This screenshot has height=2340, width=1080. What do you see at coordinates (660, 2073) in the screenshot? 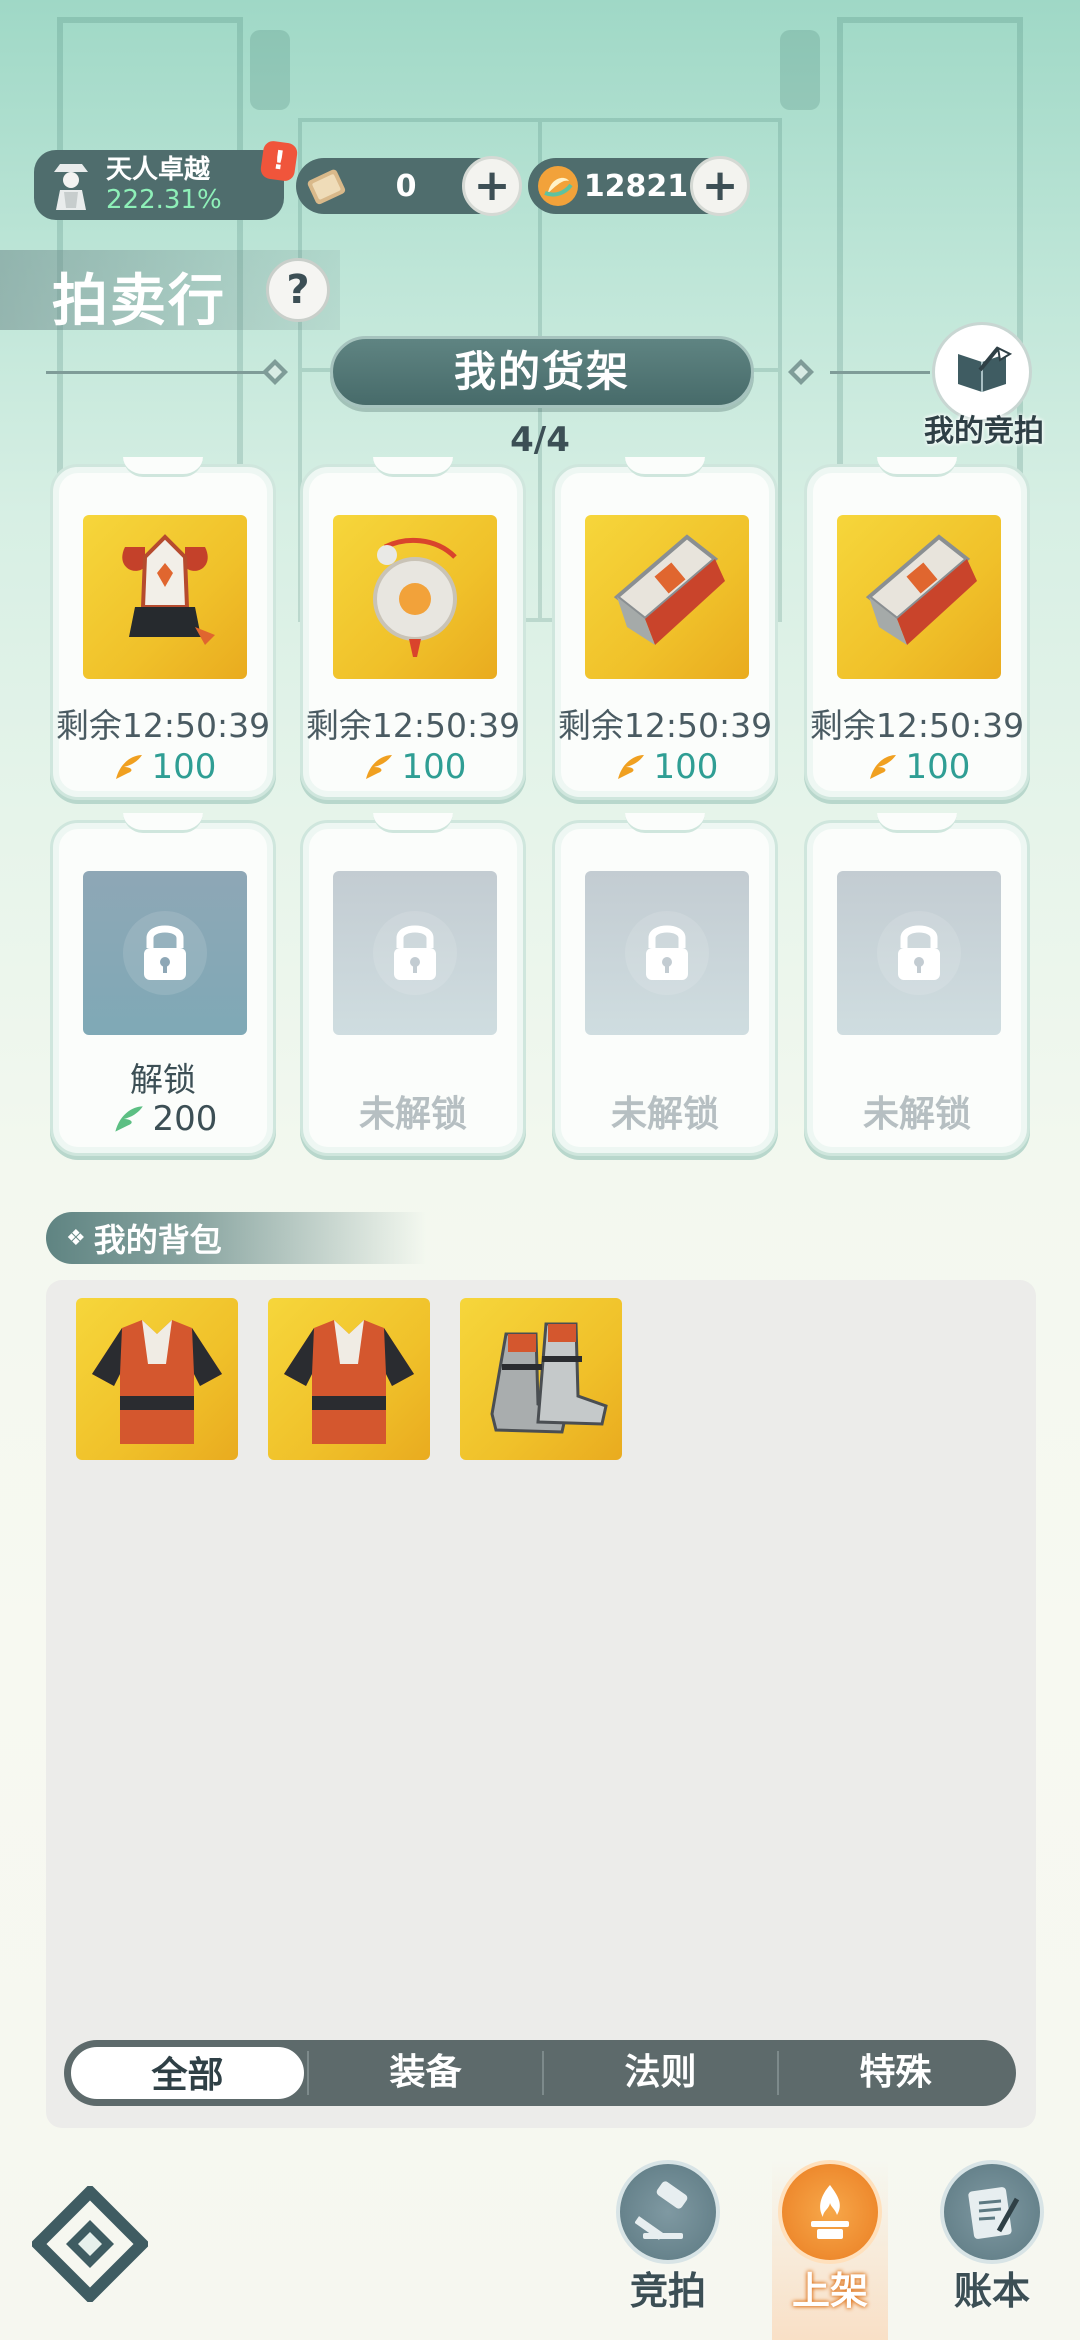
I see `filter-tab-rules: 法则` at bounding box center [660, 2073].